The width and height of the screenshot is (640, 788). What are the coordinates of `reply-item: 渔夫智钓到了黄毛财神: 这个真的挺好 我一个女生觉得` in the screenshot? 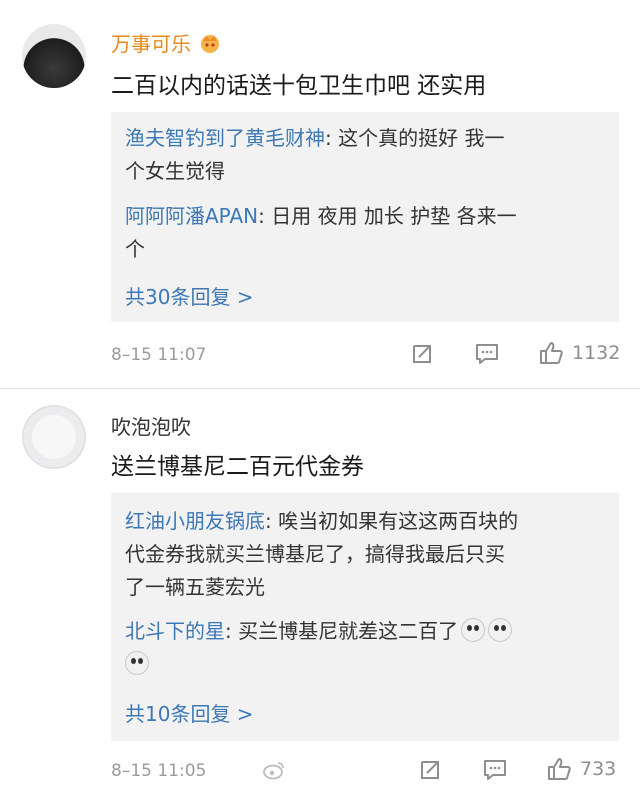 It's located at (360, 155).